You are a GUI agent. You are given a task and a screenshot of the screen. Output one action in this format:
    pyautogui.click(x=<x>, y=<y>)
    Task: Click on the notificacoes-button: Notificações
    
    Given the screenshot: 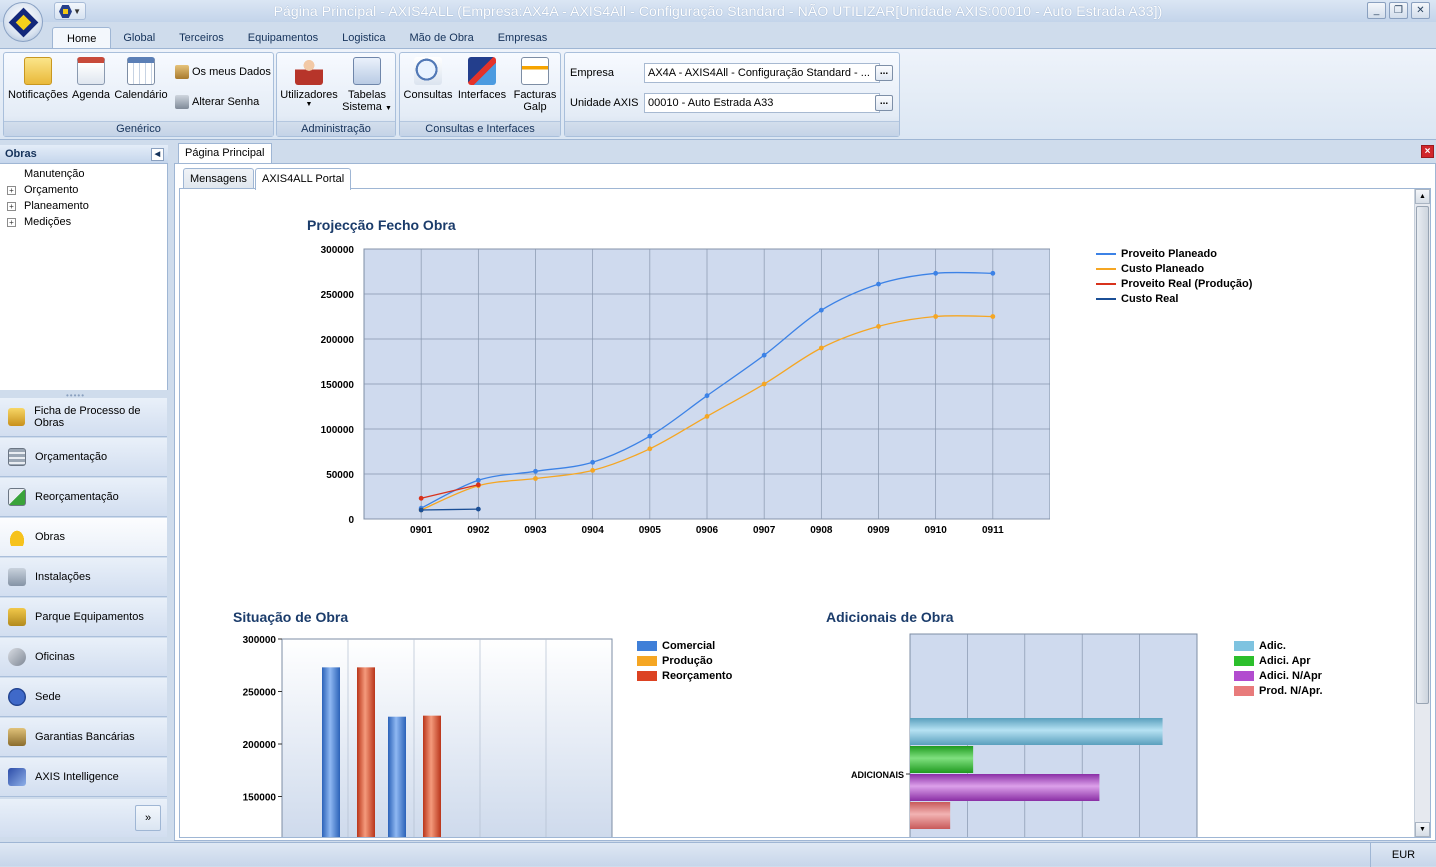 What is the action you would take?
    pyautogui.click(x=38, y=79)
    